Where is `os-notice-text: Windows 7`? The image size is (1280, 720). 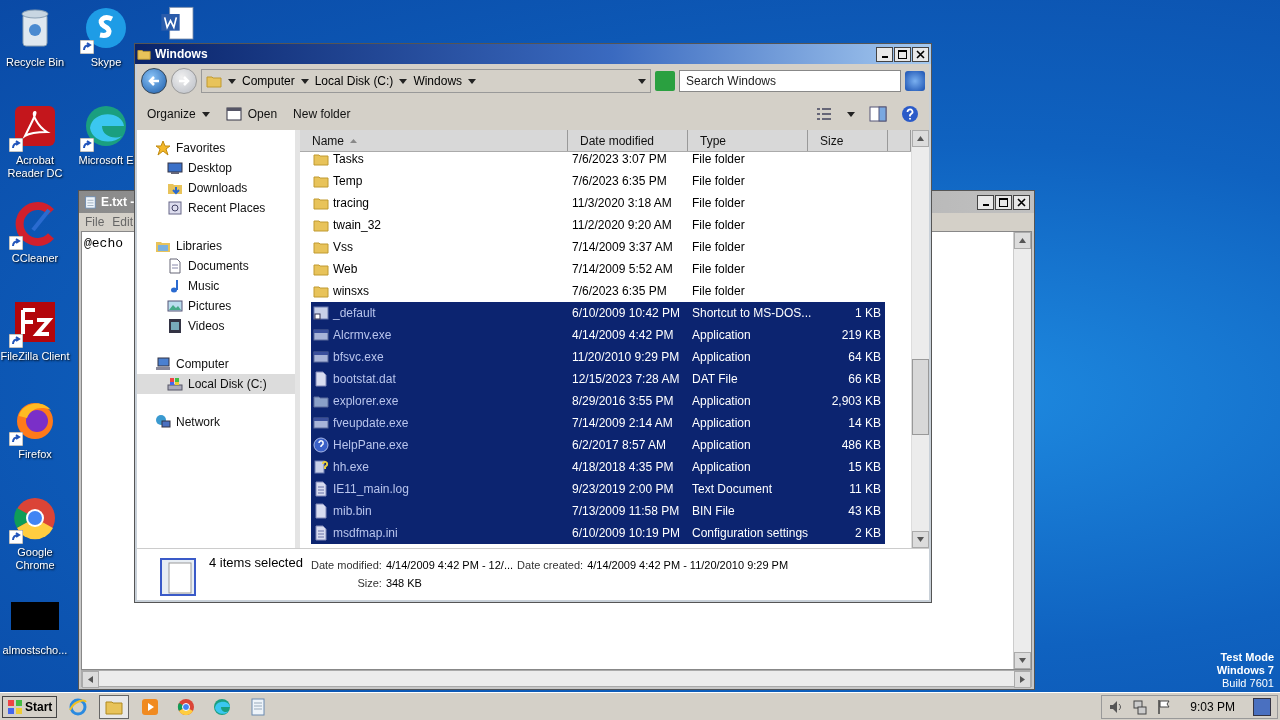
os-notice-text: Windows 7 is located at coordinates (1245, 670).